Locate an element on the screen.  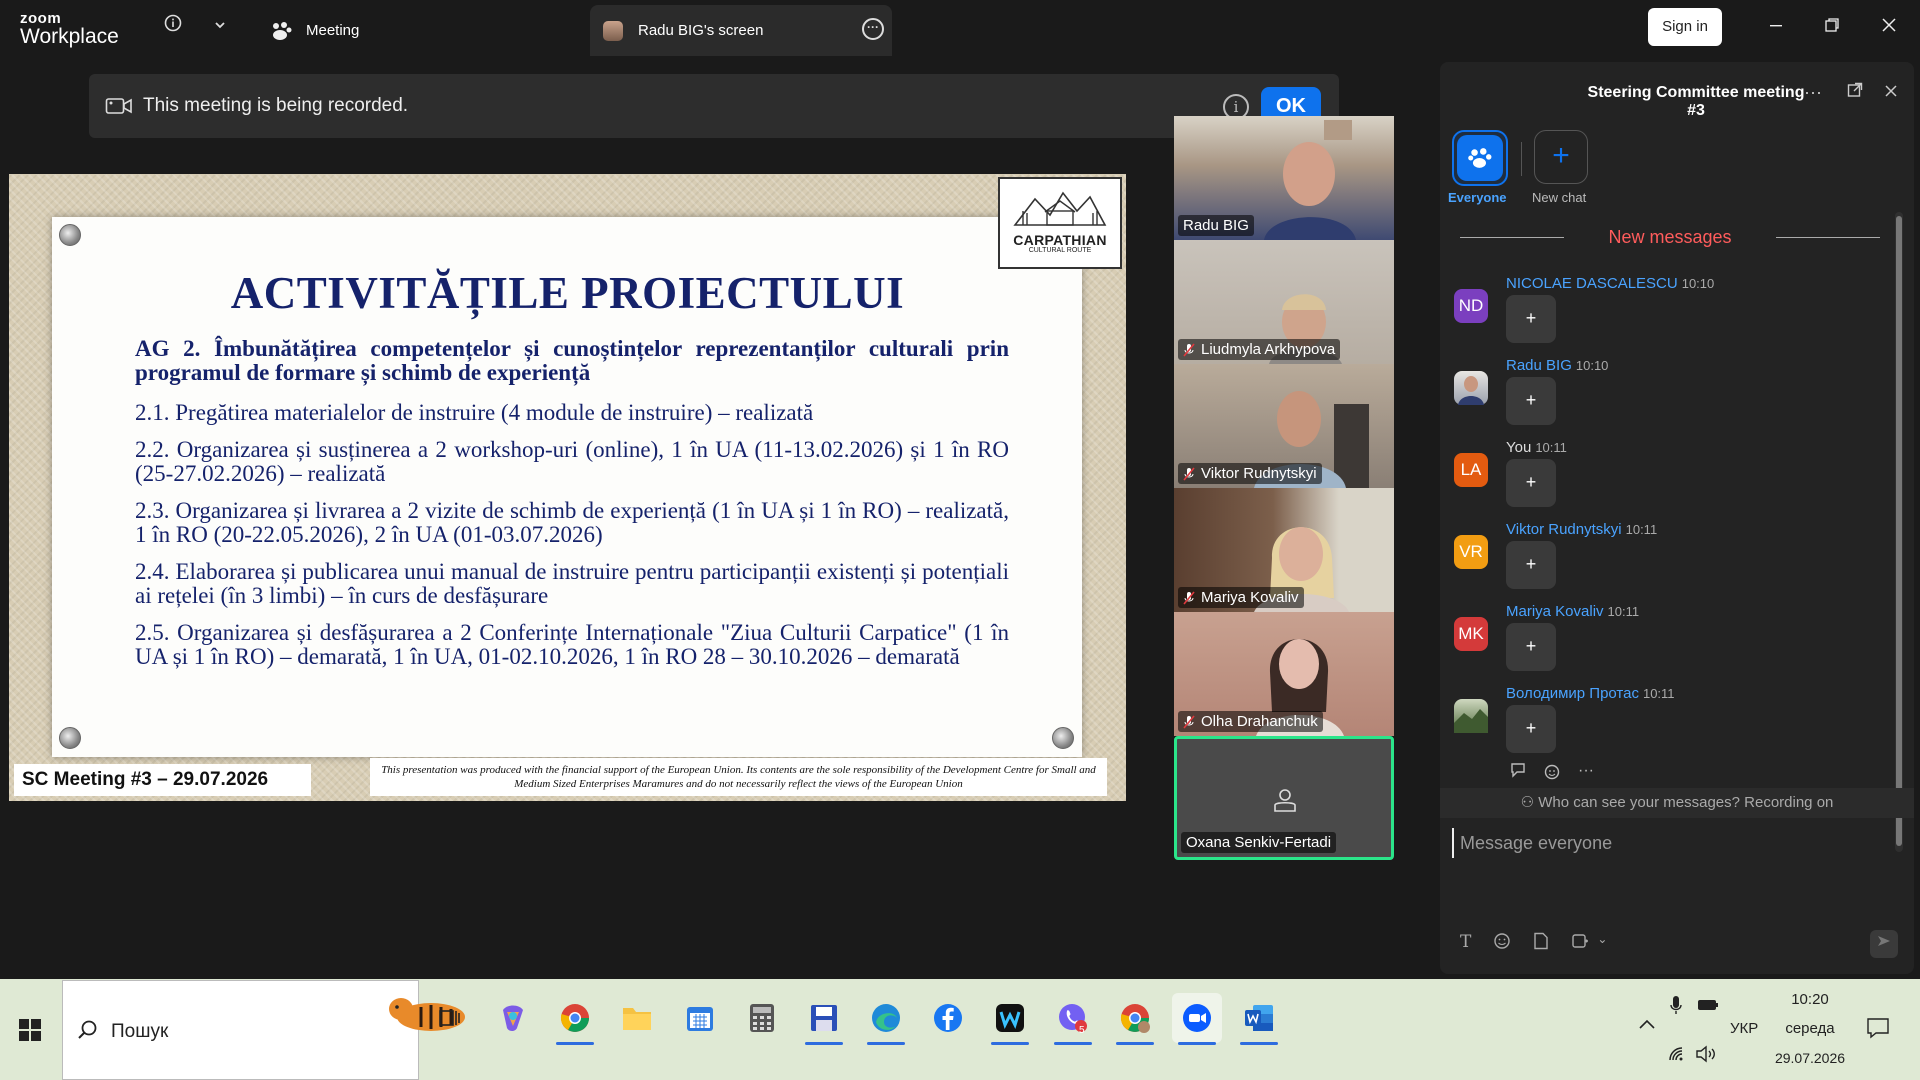
more-icon: ··· is located at coordinates (1586, 771).